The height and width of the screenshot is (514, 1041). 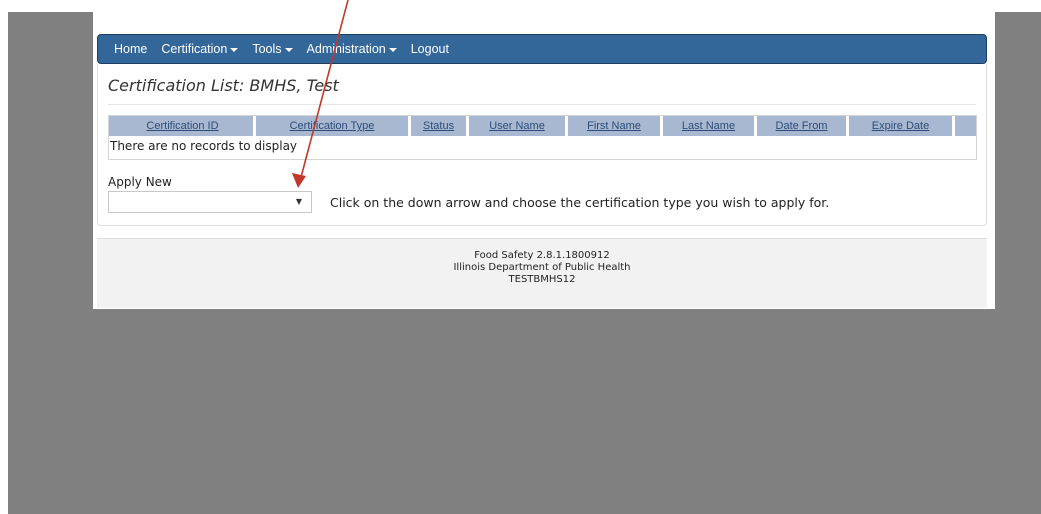 I want to click on nav-certification-label: Certification, so click(x=194, y=49).